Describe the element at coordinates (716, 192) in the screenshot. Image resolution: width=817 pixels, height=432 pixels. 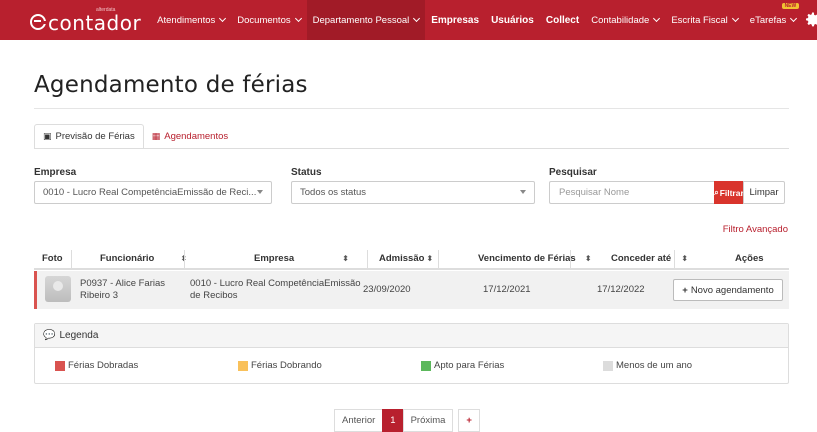
I see `search-icon: ⌕` at that location.